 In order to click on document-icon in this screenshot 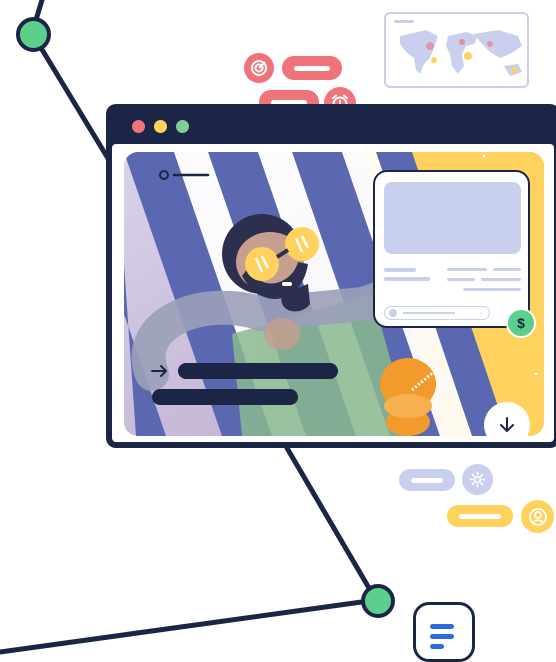, I will do `click(444, 632)`.